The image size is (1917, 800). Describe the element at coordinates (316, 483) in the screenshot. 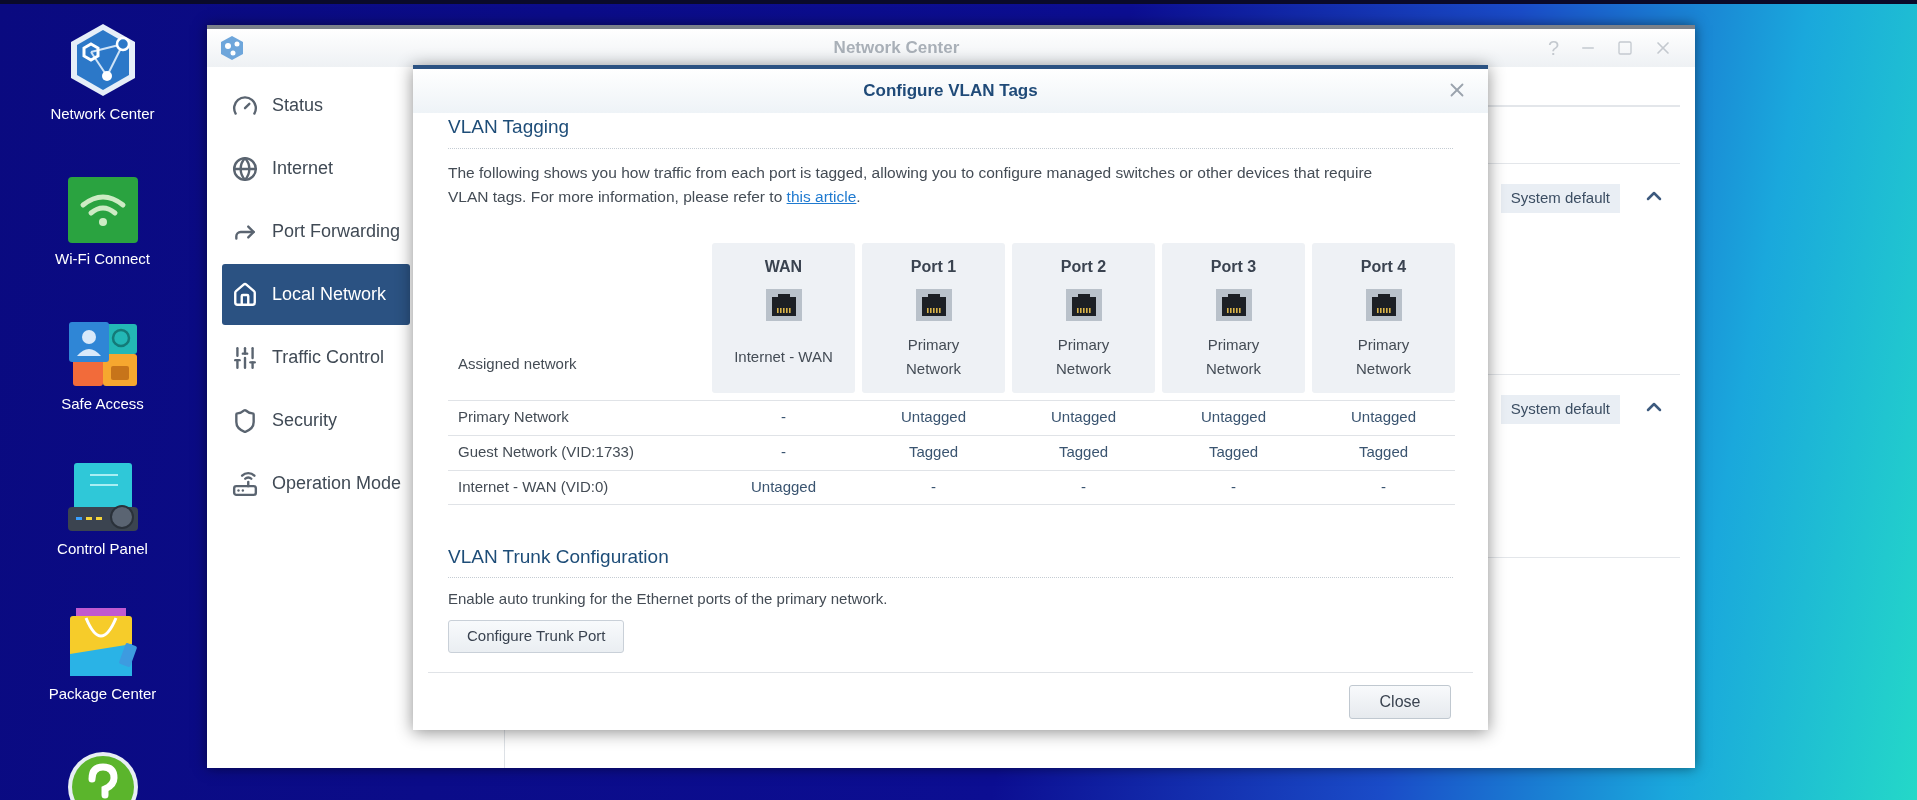

I see `sidebar-item: Operation Mode` at that location.